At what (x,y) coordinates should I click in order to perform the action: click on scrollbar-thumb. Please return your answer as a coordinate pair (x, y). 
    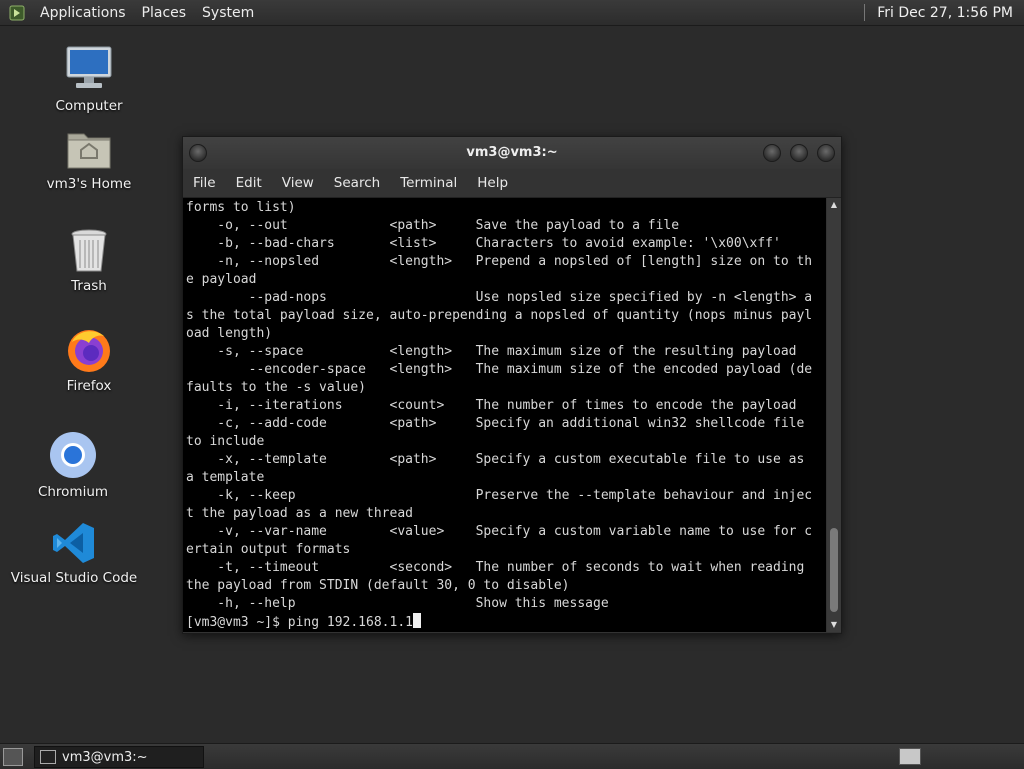
    Looking at the image, I should click on (834, 570).